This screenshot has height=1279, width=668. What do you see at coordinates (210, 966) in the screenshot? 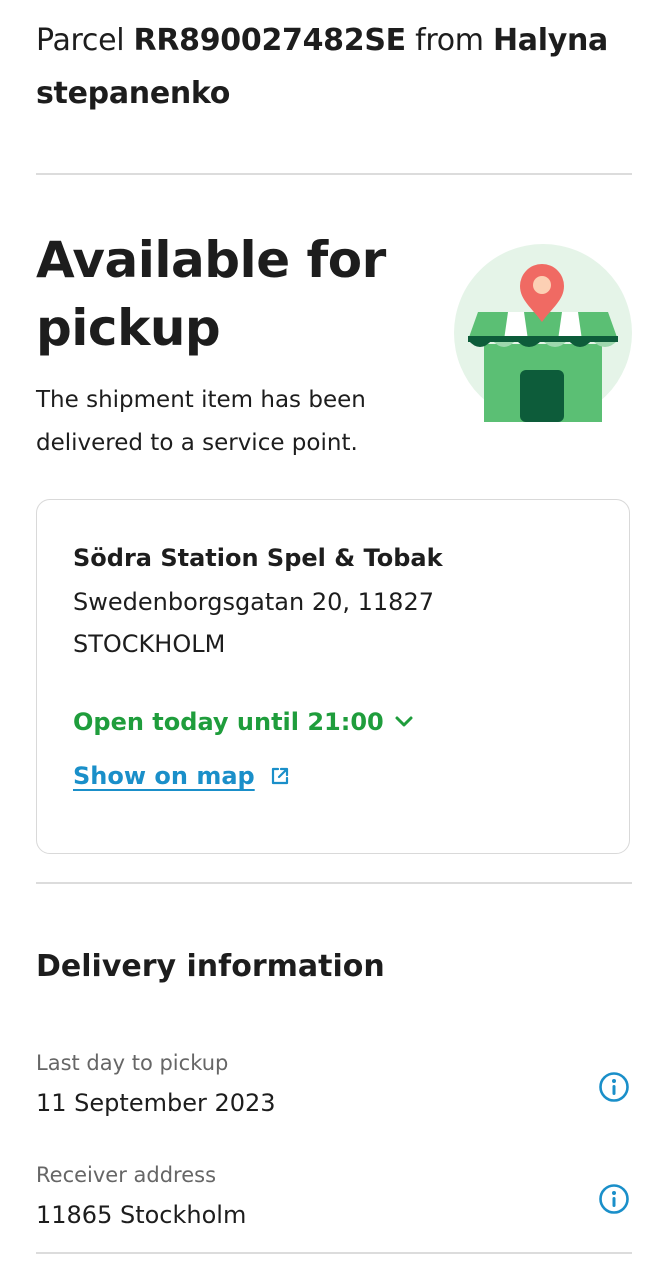
I see `delivery-info-title: Delivery information` at bounding box center [210, 966].